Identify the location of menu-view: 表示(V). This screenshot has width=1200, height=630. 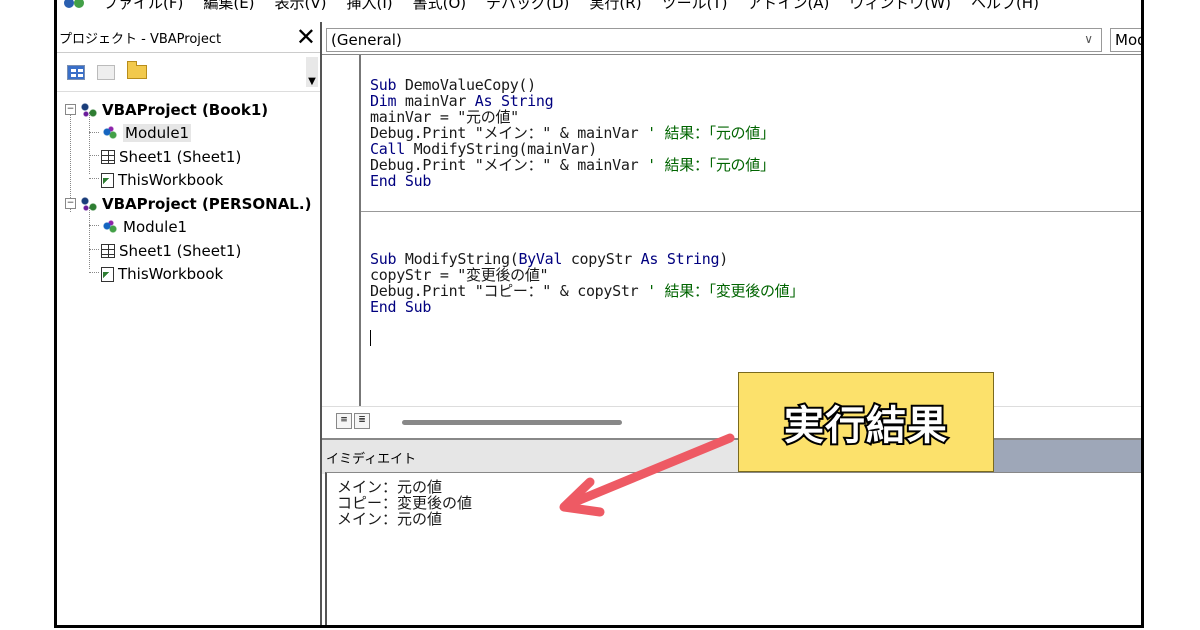
(301, 6).